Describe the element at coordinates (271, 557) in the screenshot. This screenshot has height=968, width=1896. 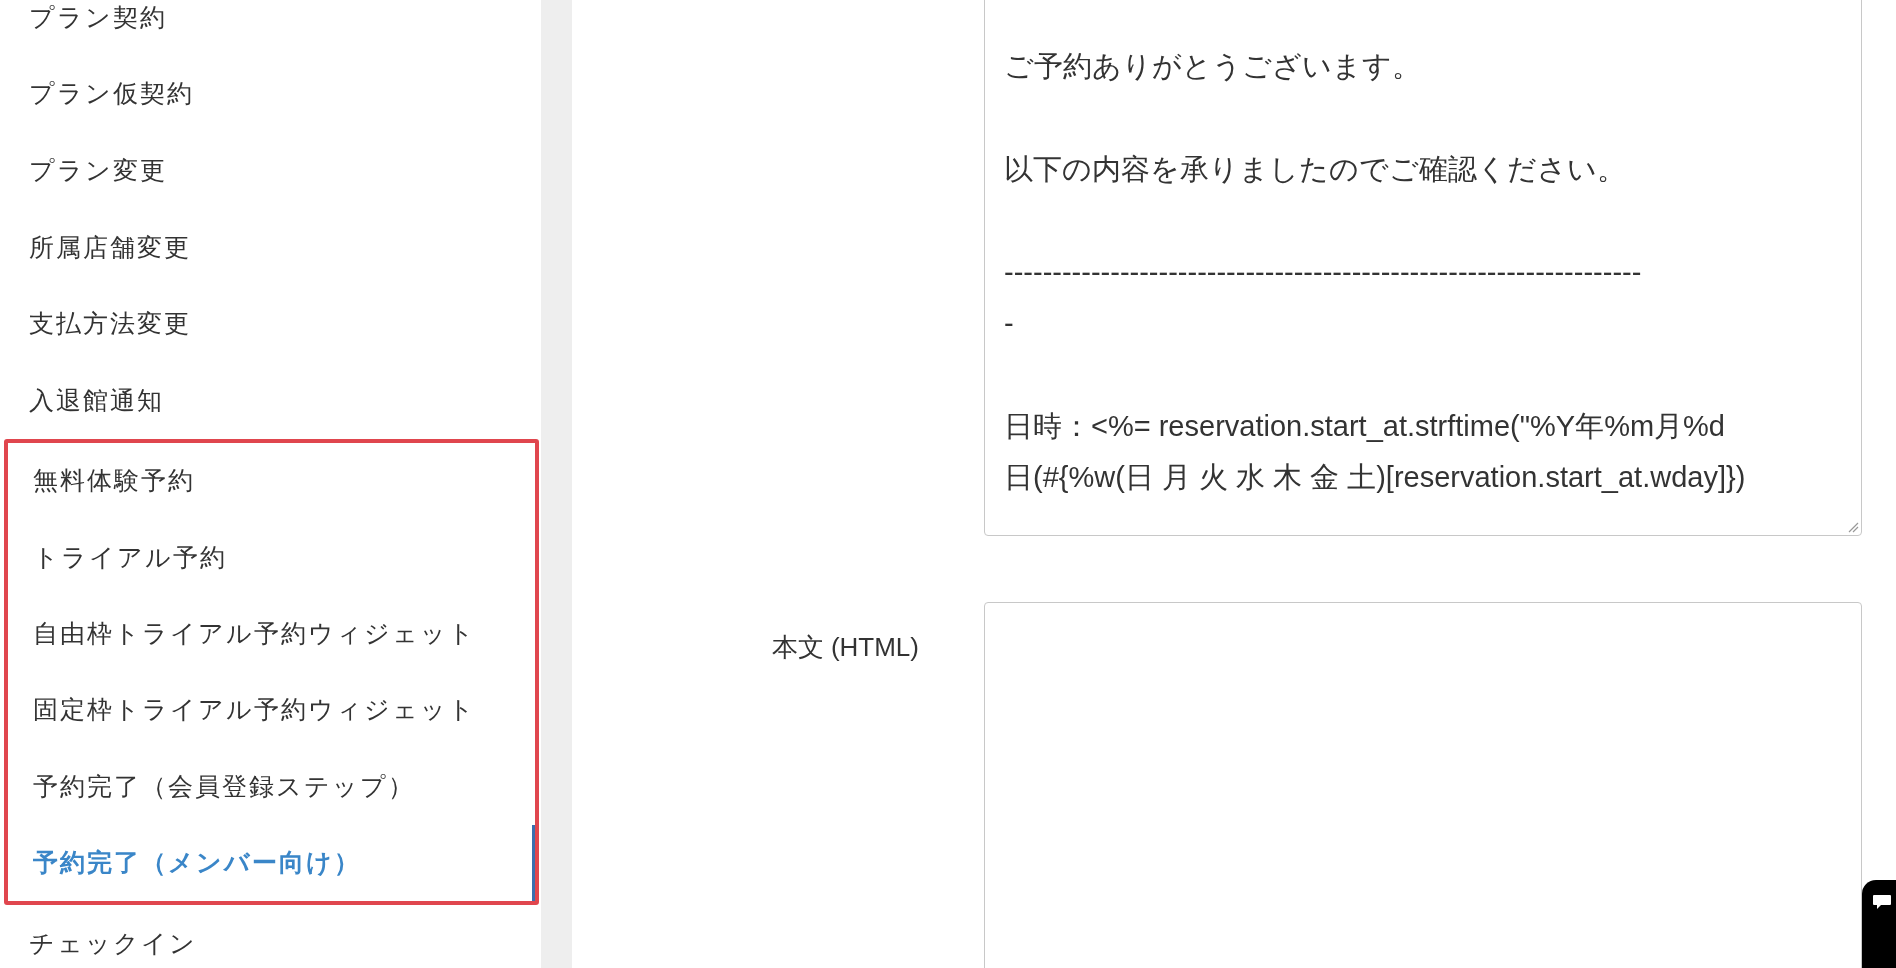
I see `sidebar-item: トライアル予約` at that location.